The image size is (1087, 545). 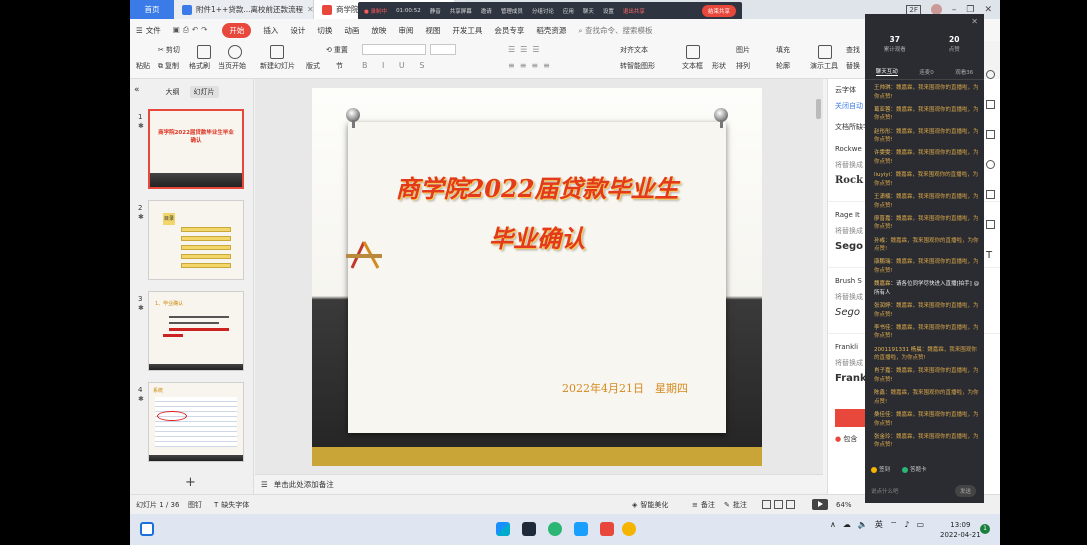 What do you see at coordinates (551, 30) in the screenshot?
I see `menu-docer: 稻壳资源` at bounding box center [551, 30].